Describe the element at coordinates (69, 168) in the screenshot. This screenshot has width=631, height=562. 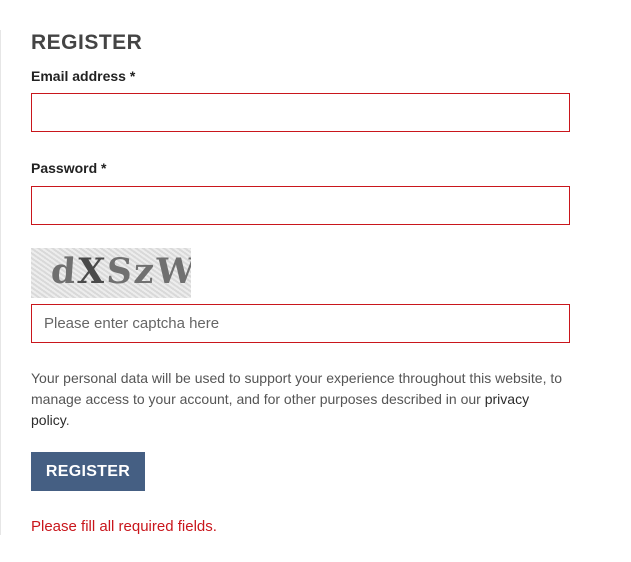
I see `password-label: Password *` at that location.